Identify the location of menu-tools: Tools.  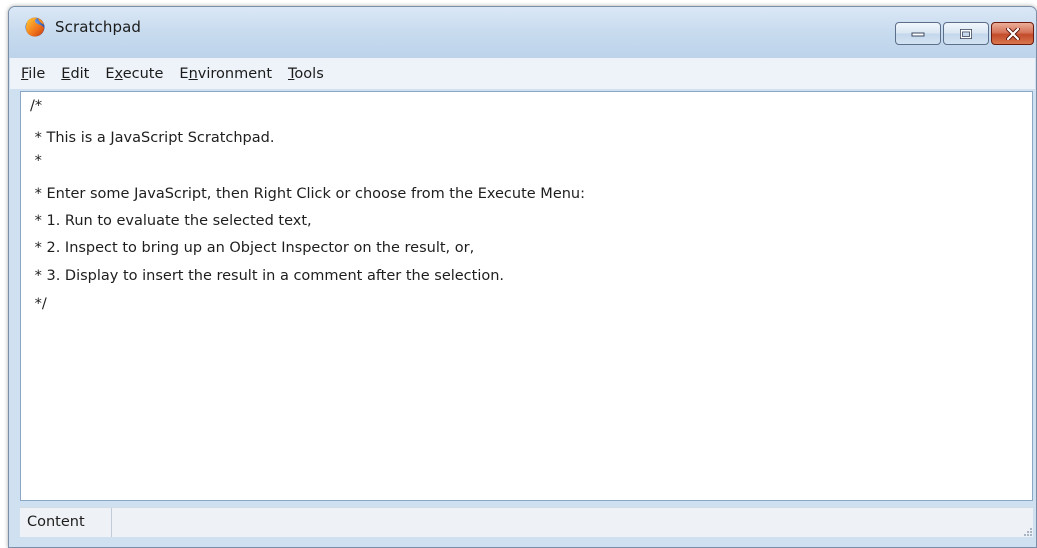
(306, 74).